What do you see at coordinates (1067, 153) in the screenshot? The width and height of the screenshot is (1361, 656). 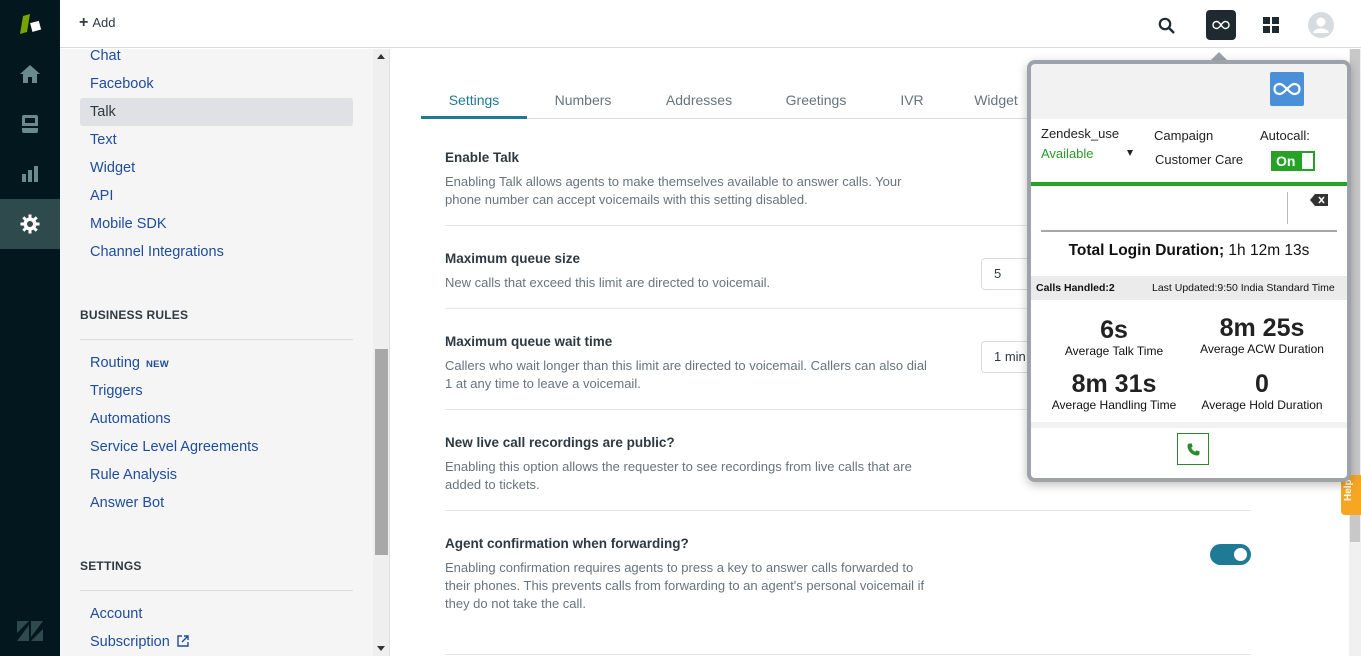 I see `agent-status-dropdown: Available` at bounding box center [1067, 153].